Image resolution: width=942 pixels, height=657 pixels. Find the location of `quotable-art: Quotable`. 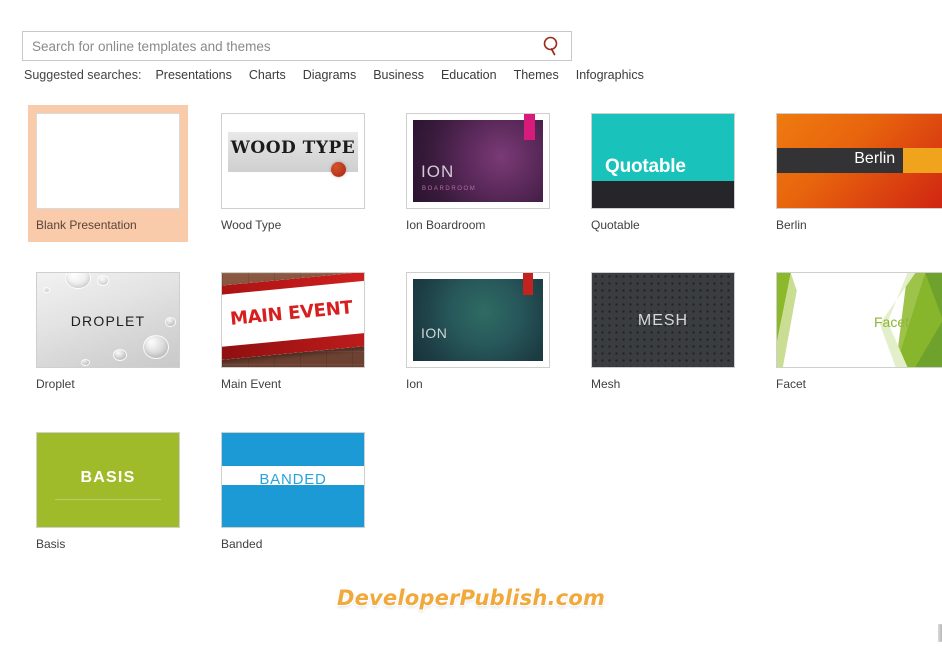

quotable-art: Quotable is located at coordinates (663, 161).